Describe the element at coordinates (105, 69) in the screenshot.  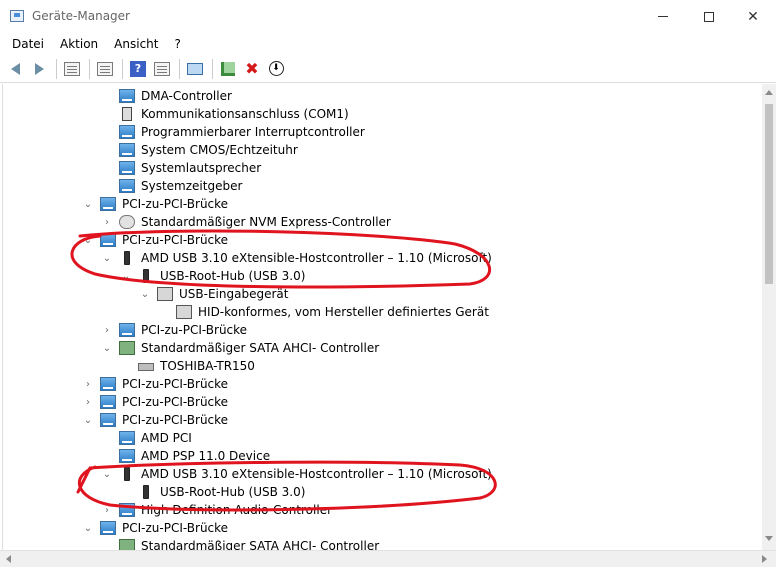
I see `properties-button` at that location.